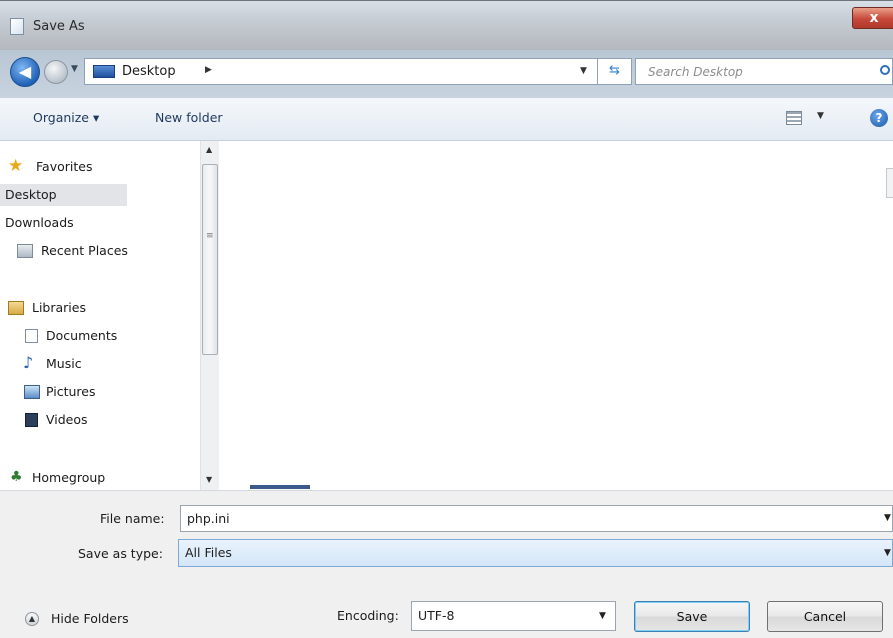 Image resolution: width=893 pixels, height=638 pixels. I want to click on save-button: Save, so click(692, 616).